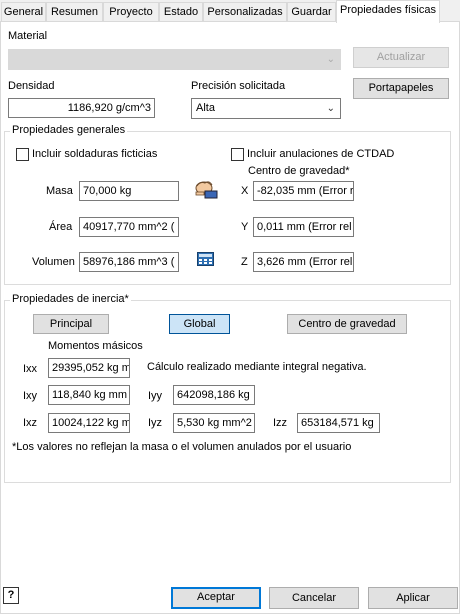 This screenshot has width=460, height=614. I want to click on include-overrides-checkbox, so click(237, 154).